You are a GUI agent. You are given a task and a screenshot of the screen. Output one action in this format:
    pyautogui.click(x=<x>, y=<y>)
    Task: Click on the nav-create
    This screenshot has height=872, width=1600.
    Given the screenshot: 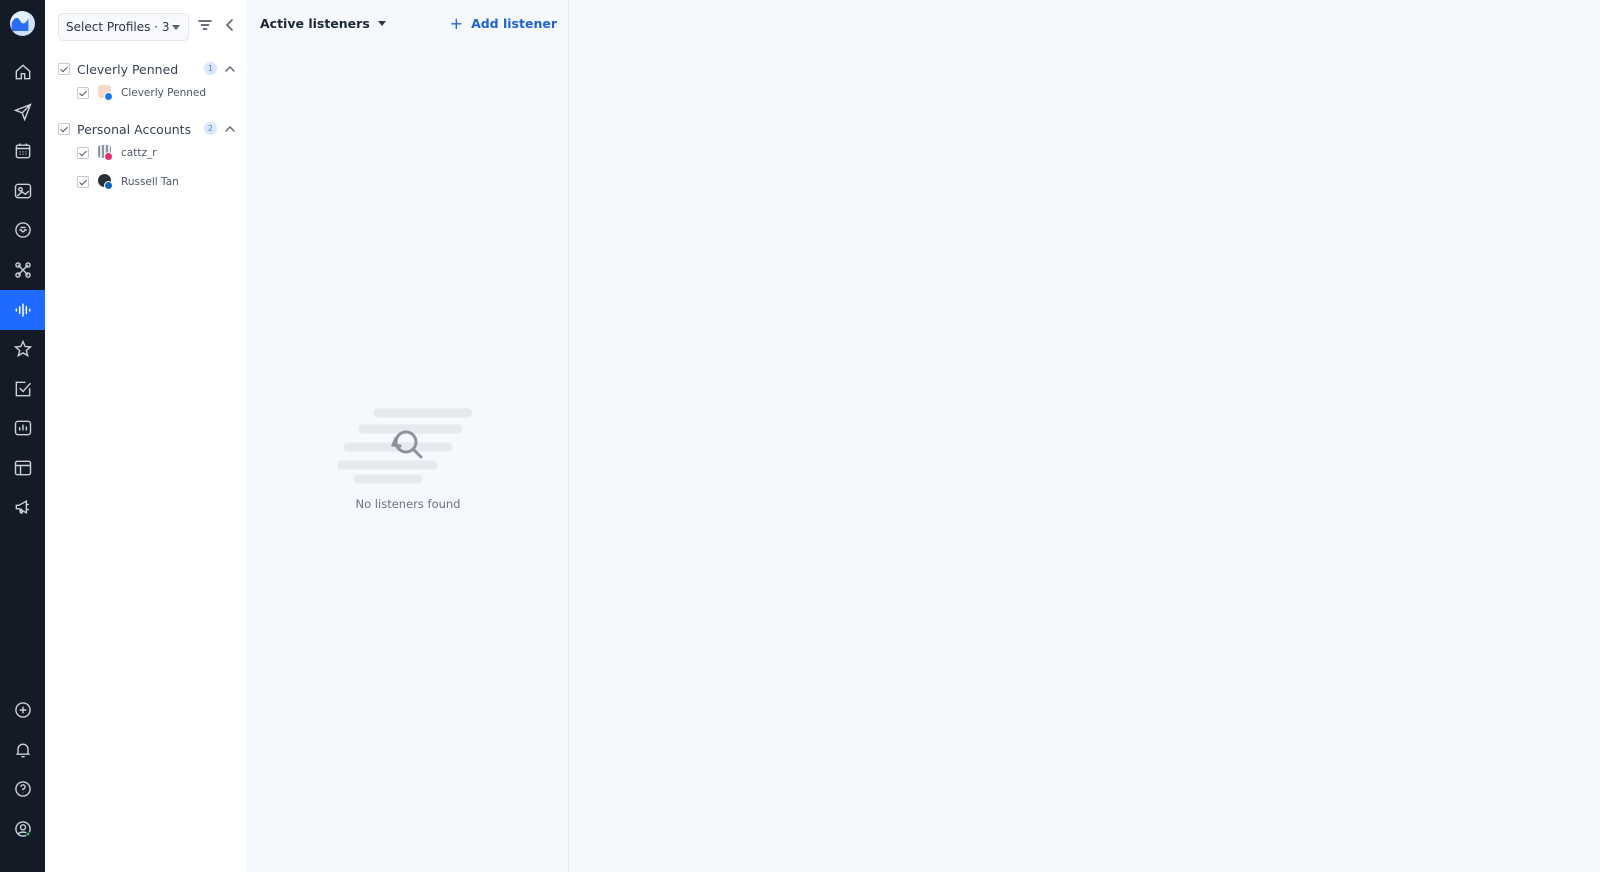 What is the action you would take?
    pyautogui.click(x=22, y=710)
    